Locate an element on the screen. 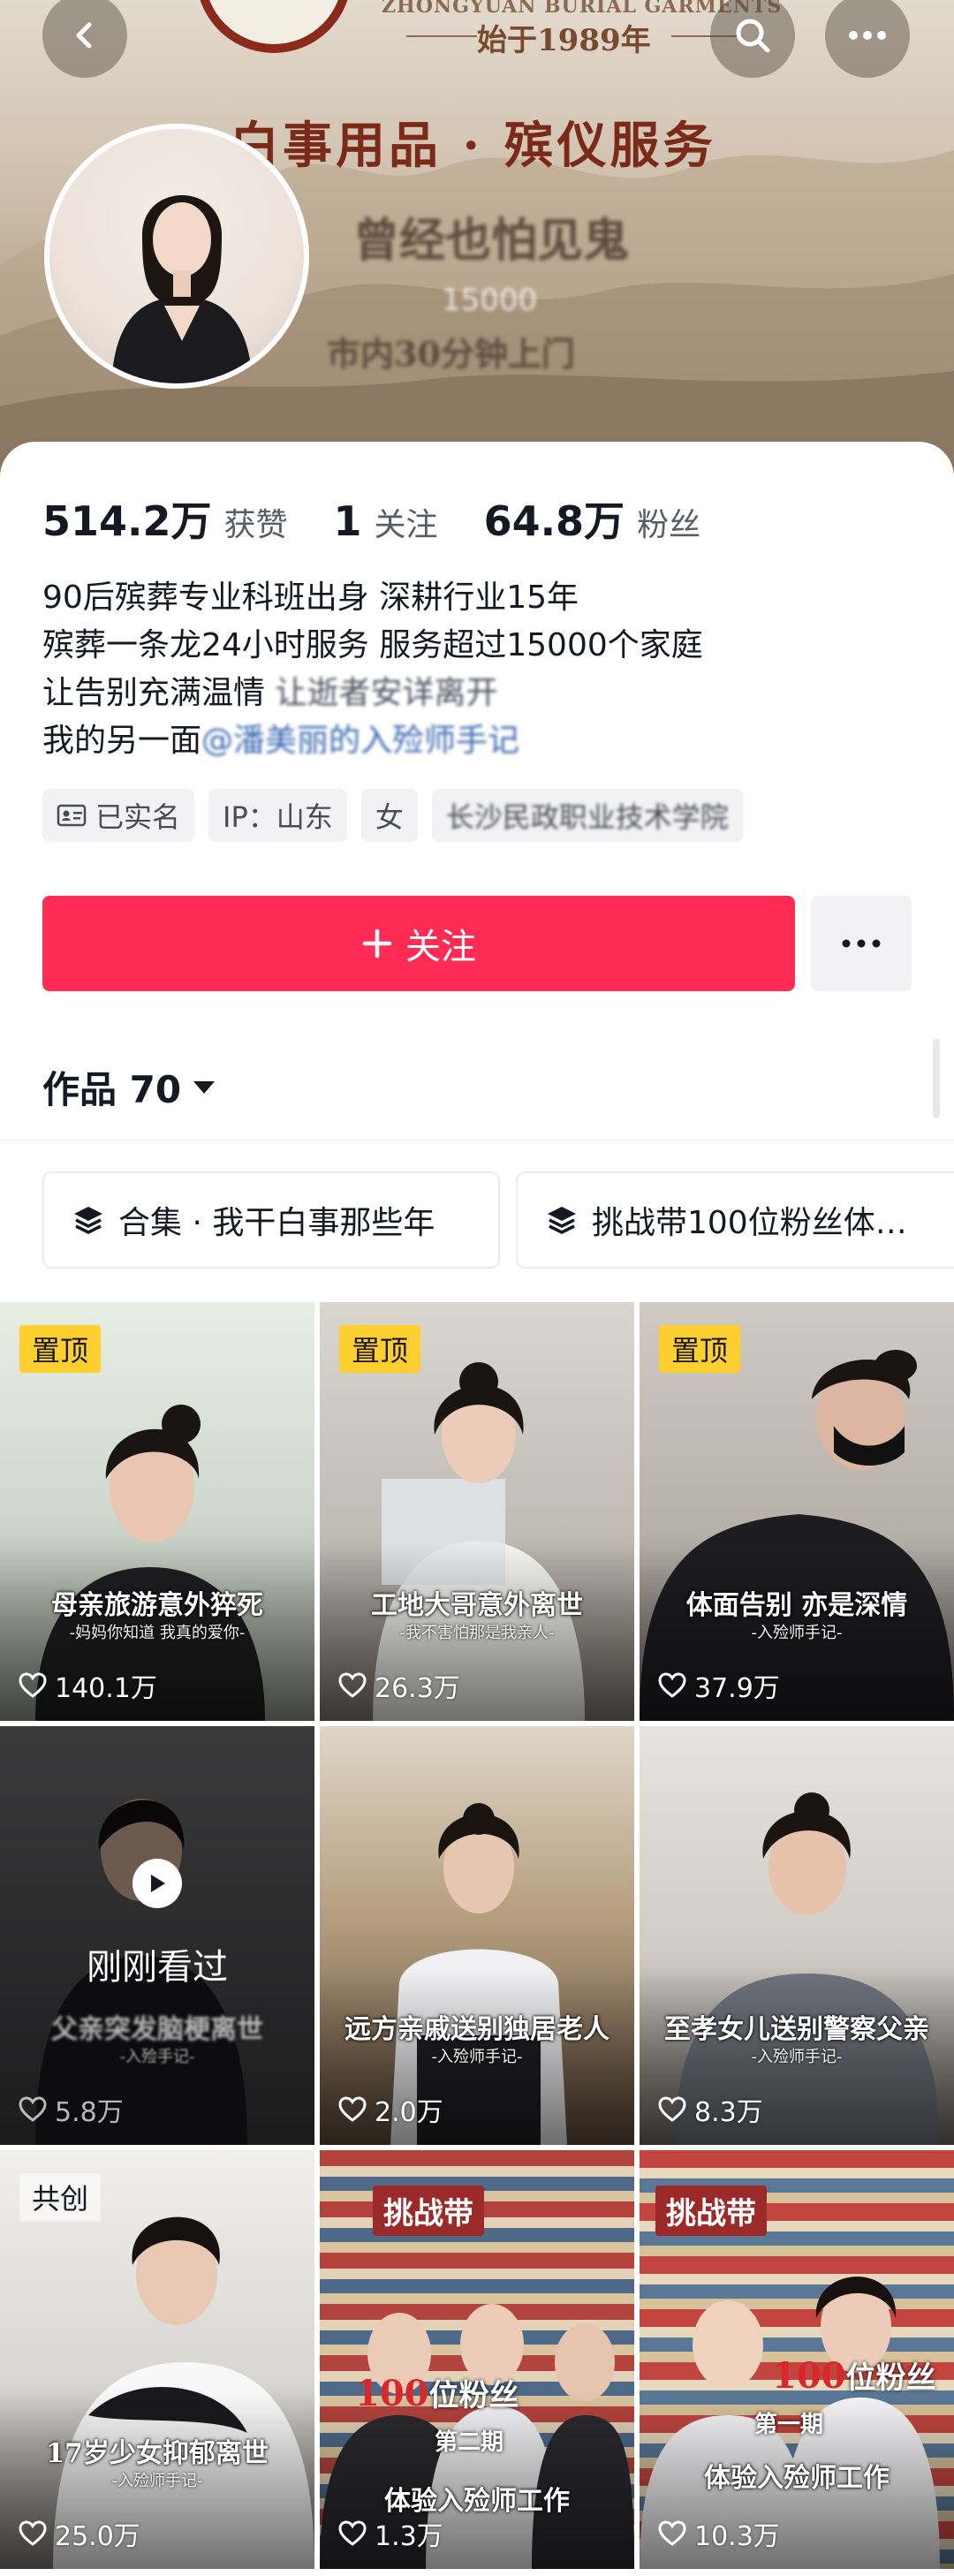 The width and height of the screenshot is (954, 2576). verified-label: 已实名 is located at coordinates (138, 817).